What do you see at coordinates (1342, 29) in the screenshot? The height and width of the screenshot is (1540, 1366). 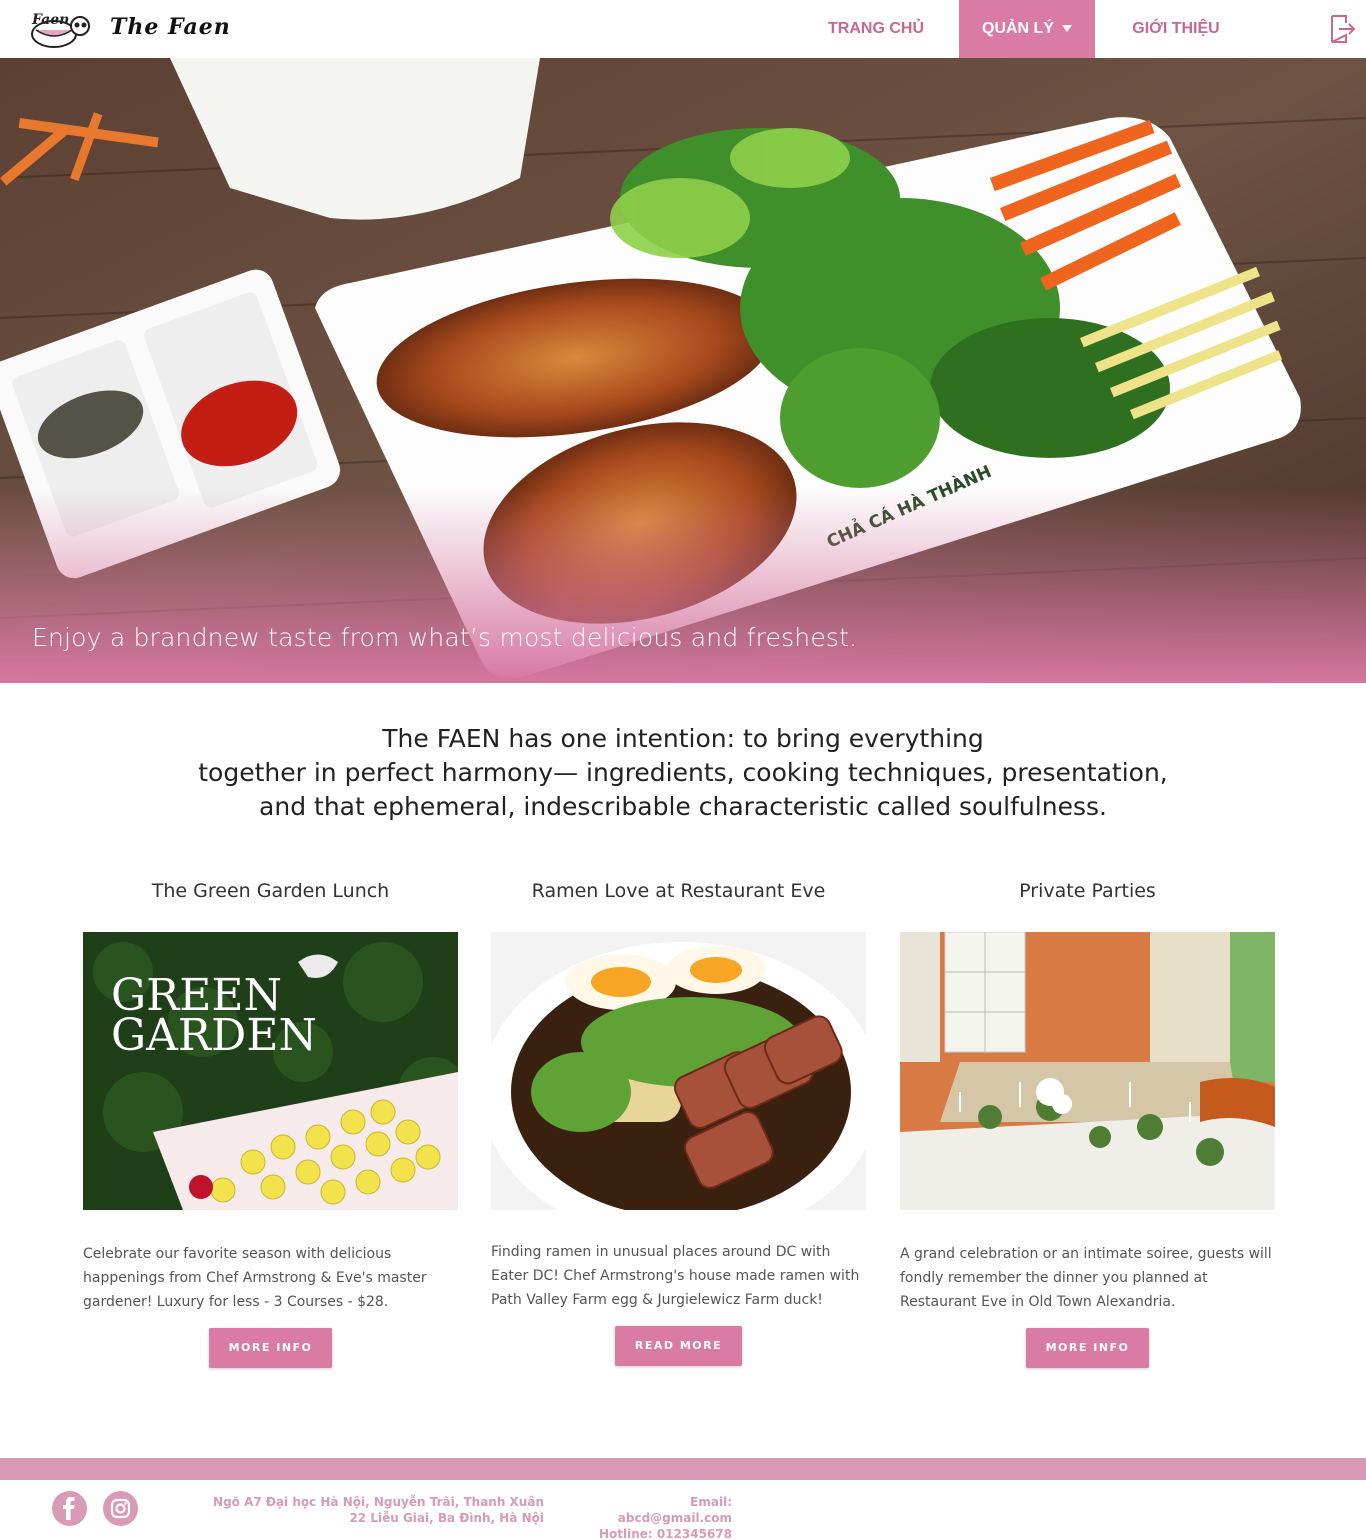 I see `logout-icon` at bounding box center [1342, 29].